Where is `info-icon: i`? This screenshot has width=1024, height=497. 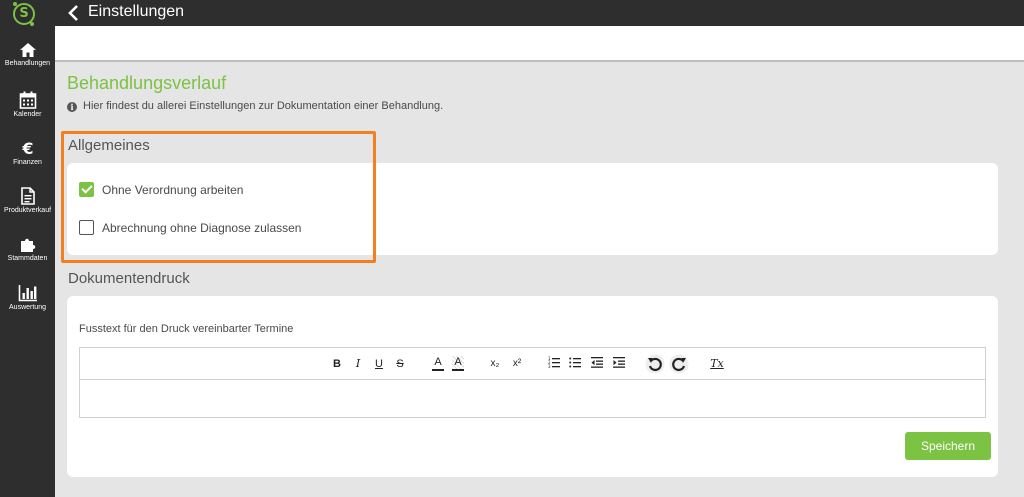
info-icon: i is located at coordinates (72, 107).